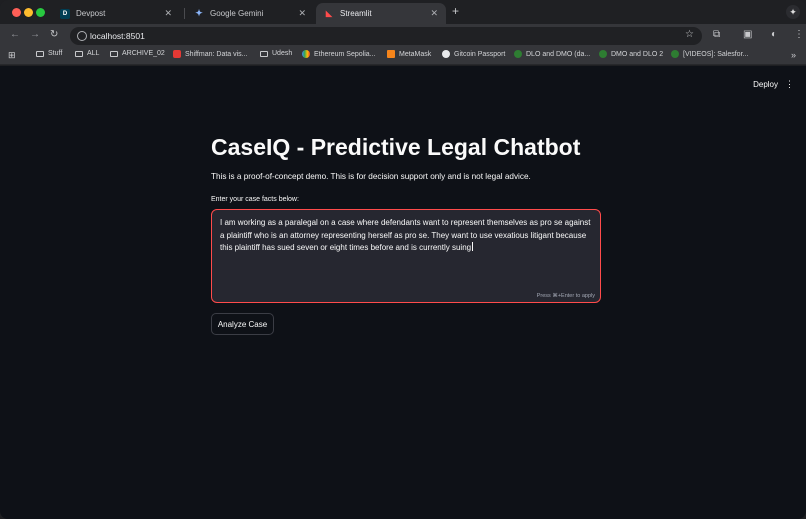 The width and height of the screenshot is (806, 519). What do you see at coordinates (774, 34) in the screenshot?
I see `profile-avatar-icon: ◐` at bounding box center [774, 34].